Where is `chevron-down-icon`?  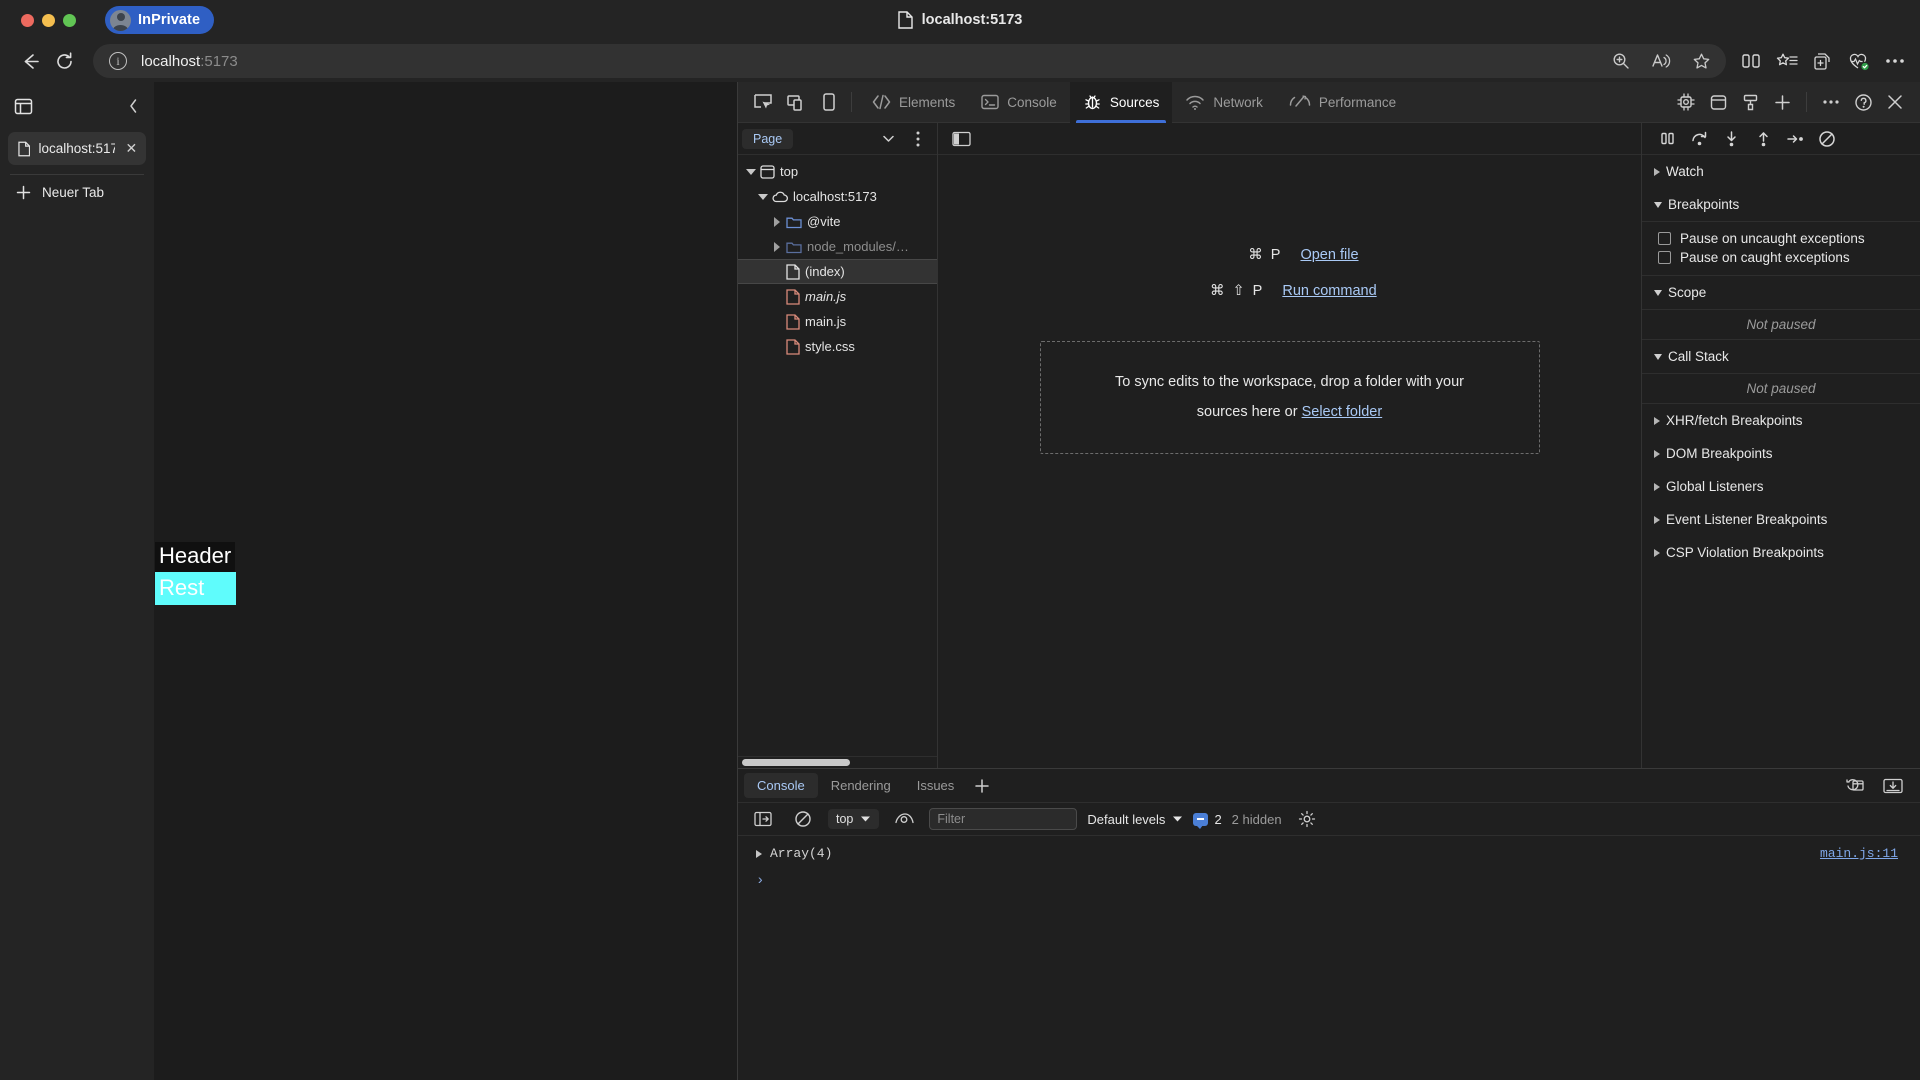 chevron-down-icon is located at coordinates (888, 139).